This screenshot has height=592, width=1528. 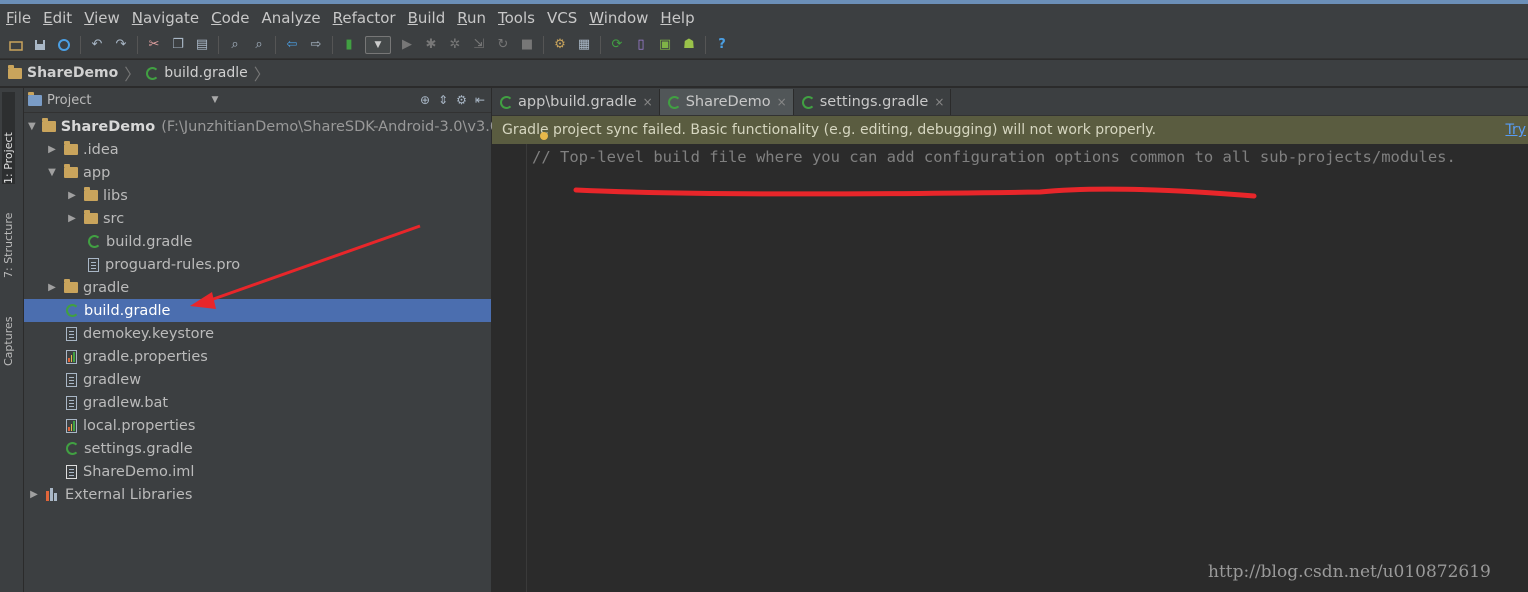 What do you see at coordinates (312, 264) in the screenshot?
I see `annotation-arrow-shaft` at bounding box center [312, 264].